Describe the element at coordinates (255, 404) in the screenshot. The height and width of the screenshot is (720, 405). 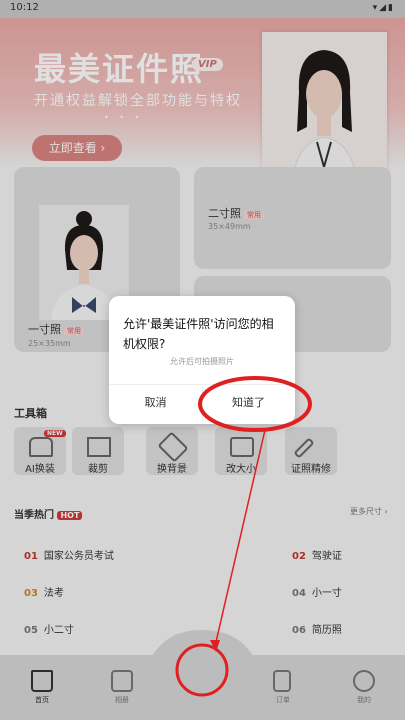
I see `highlight-ellipse` at that location.